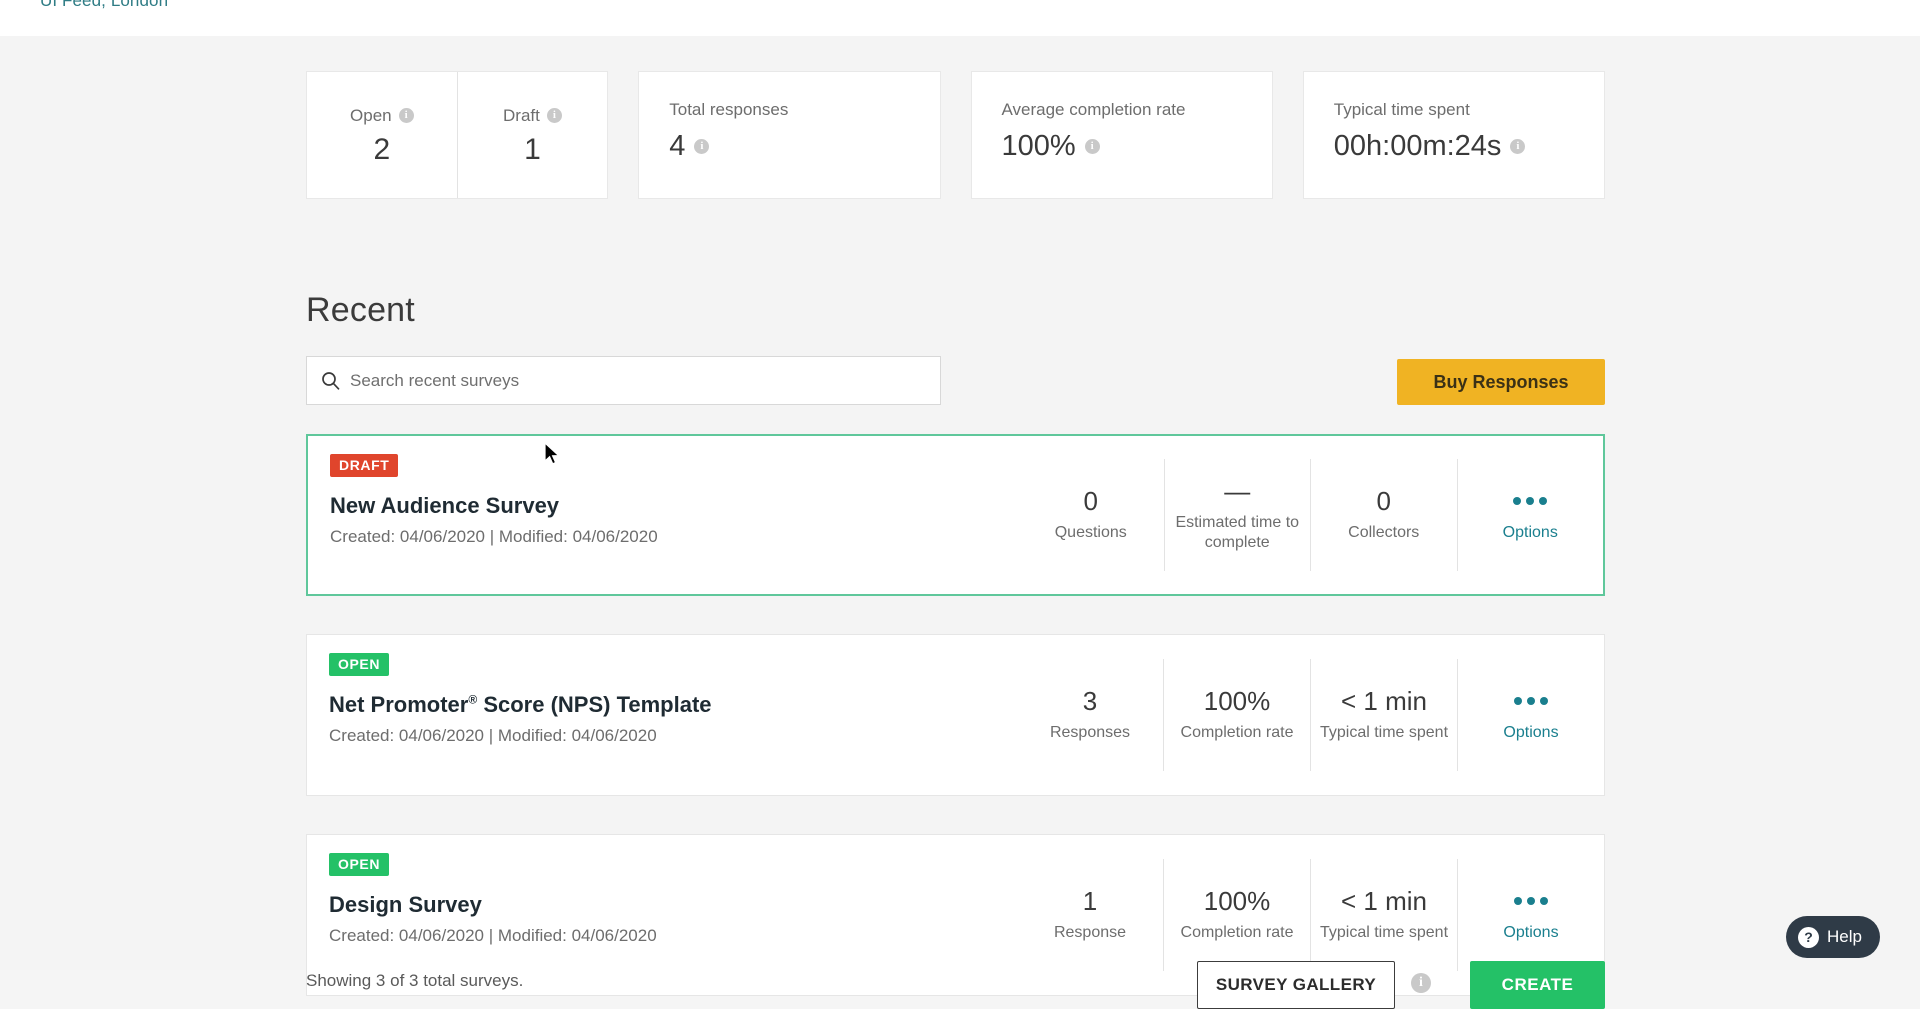 The height and width of the screenshot is (1009, 1920). I want to click on metric-value: 00h:00m:24s, so click(1417, 146).